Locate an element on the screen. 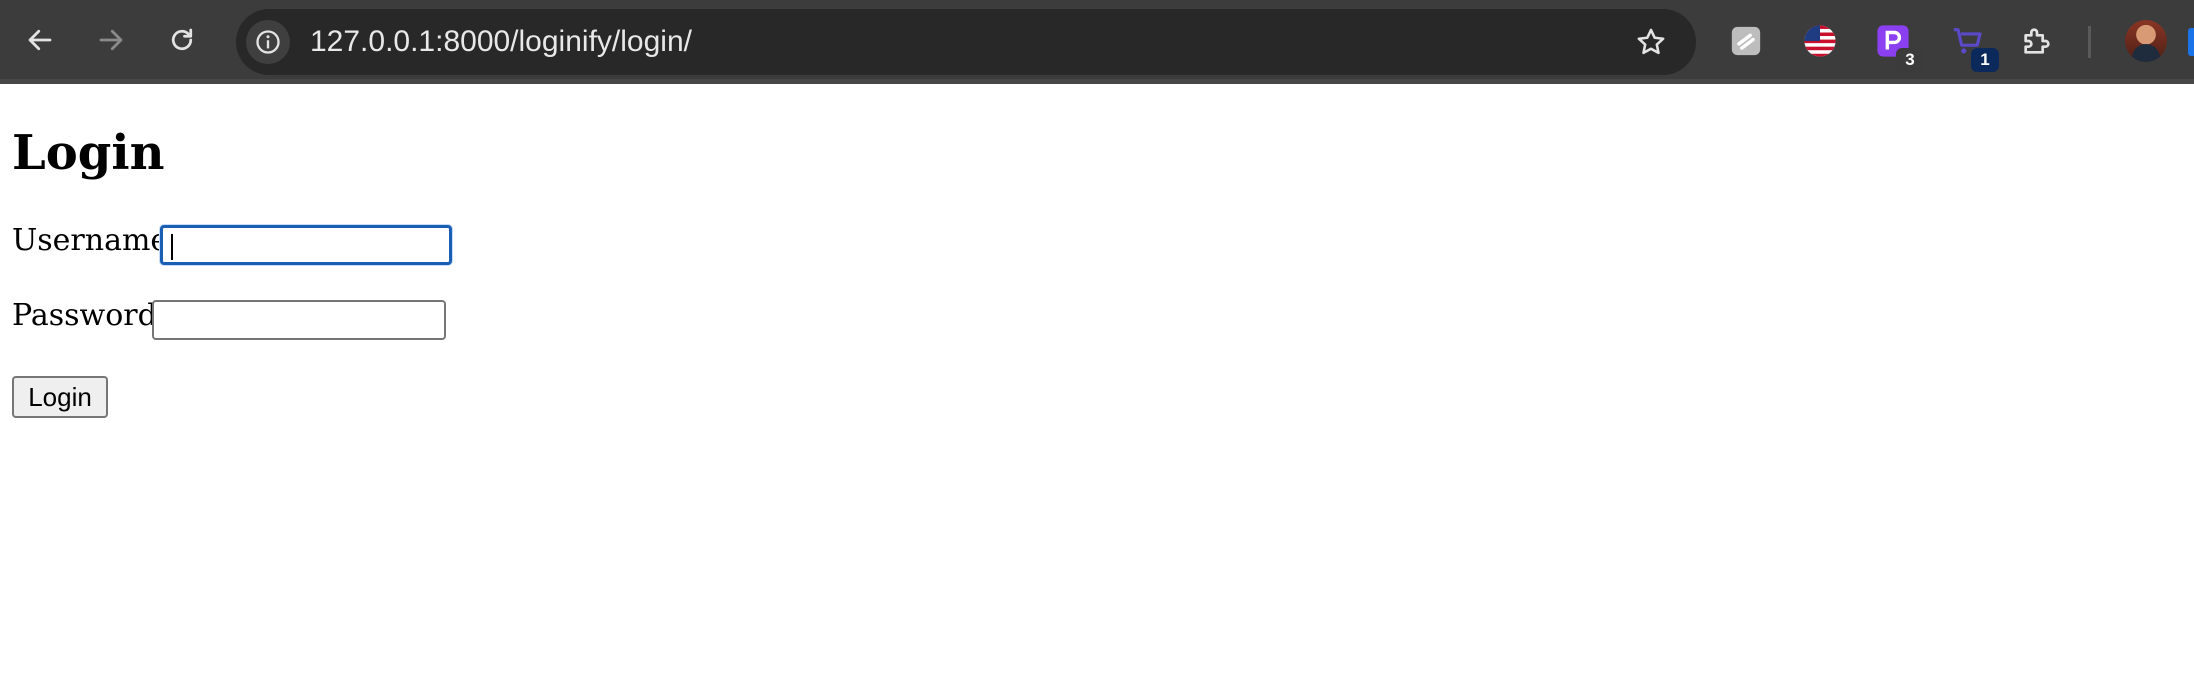 This screenshot has width=2194, height=694. reload-button is located at coordinates (182, 40).